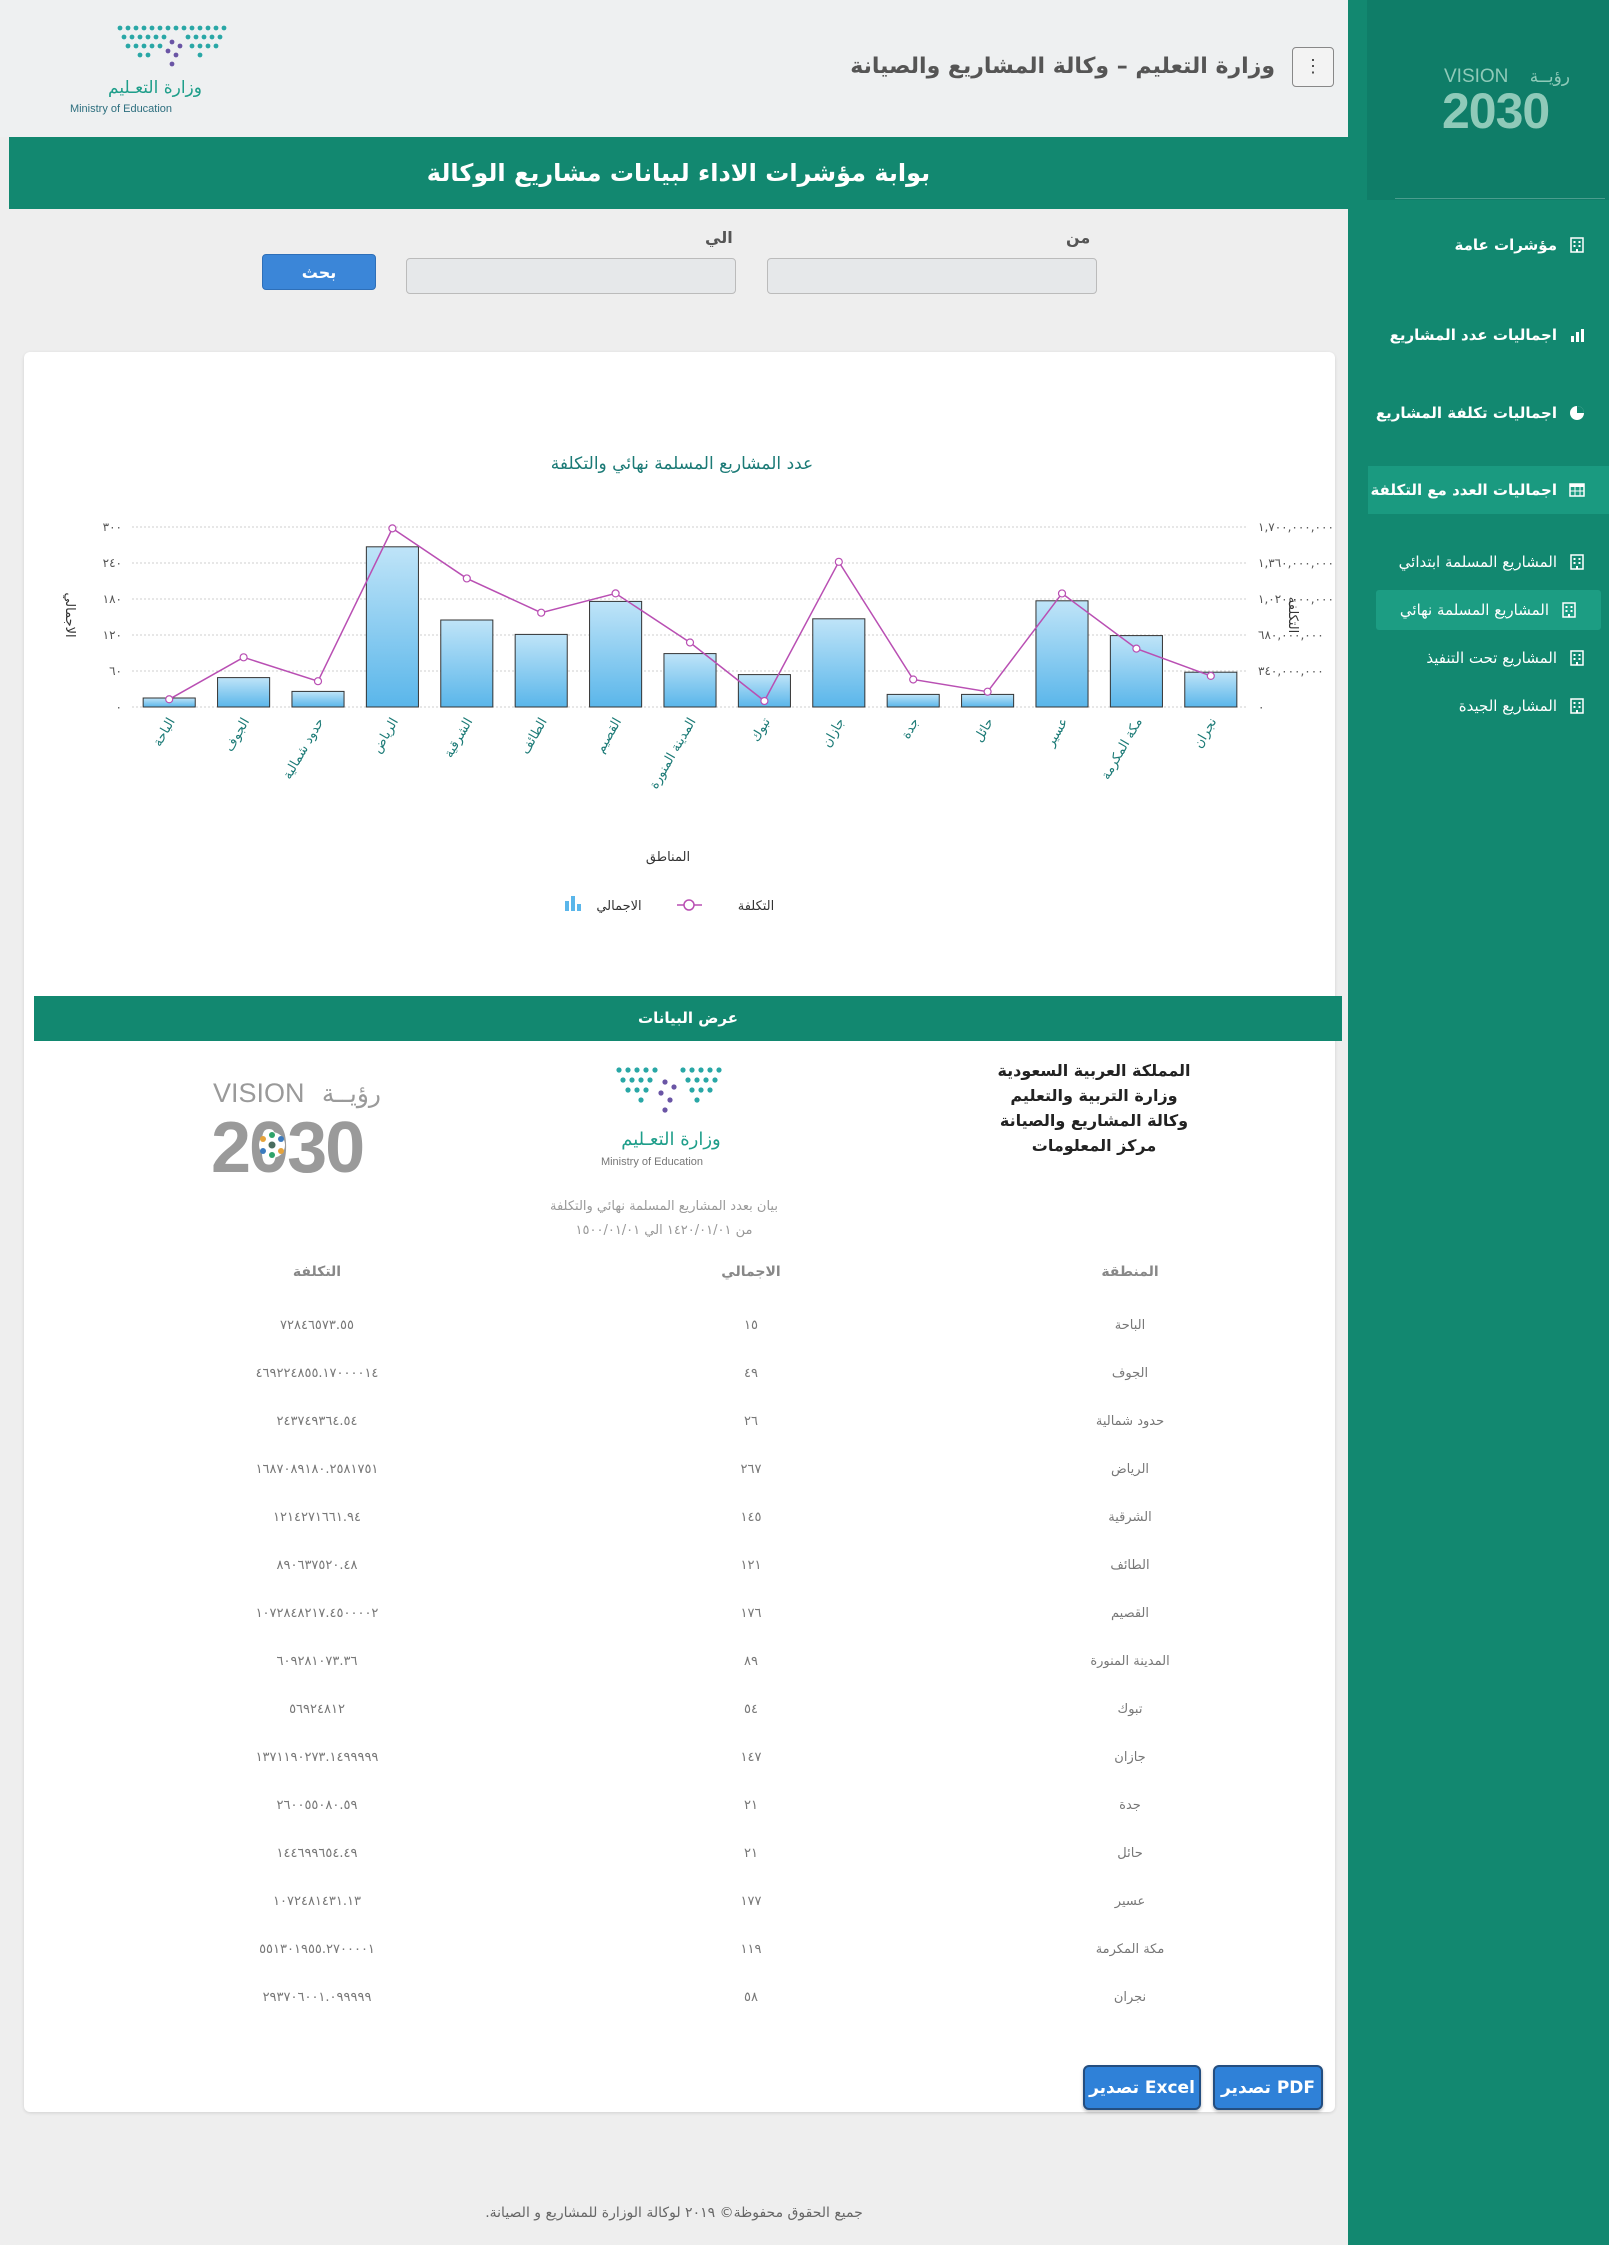  Describe the element at coordinates (751, 1469) in the screenshot. I see `cell-total: ٢٦٧` at that location.